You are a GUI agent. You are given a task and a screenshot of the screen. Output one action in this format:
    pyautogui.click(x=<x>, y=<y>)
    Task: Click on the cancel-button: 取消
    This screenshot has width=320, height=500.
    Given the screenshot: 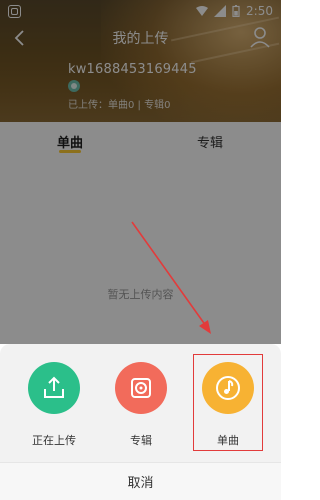 What is the action you would take?
    pyautogui.click(x=140, y=481)
    